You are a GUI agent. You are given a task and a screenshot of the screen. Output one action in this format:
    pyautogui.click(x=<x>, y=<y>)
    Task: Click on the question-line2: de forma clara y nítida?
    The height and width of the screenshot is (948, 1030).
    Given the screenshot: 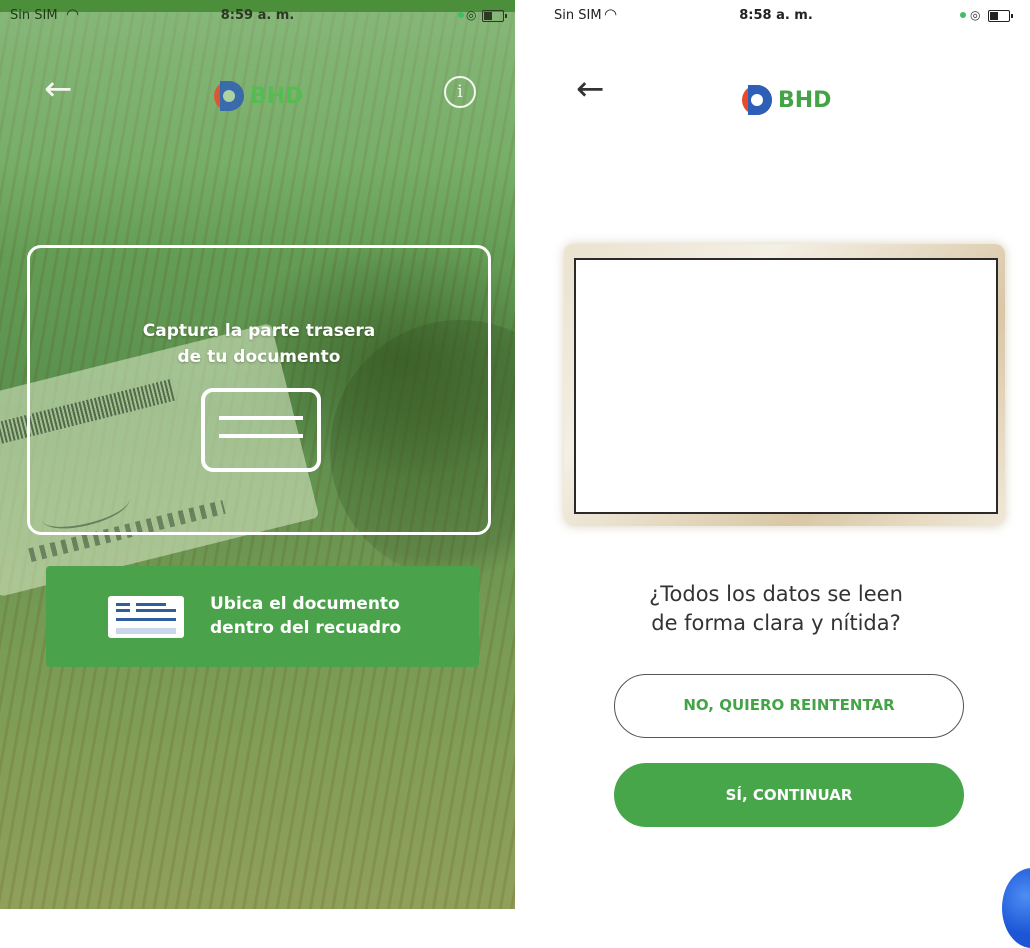 What is the action you would take?
    pyautogui.click(x=776, y=623)
    